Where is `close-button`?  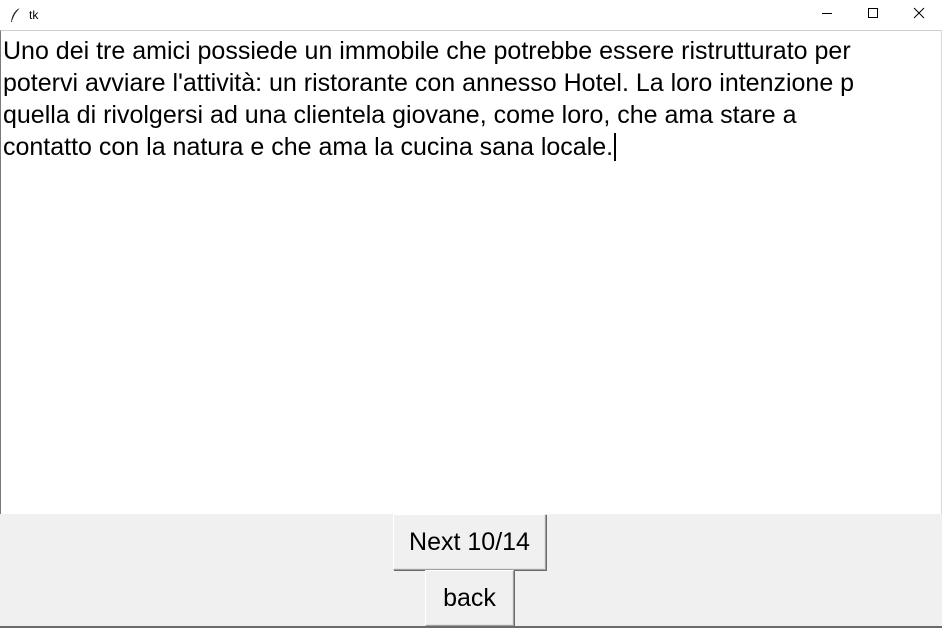
close-button is located at coordinates (919, 15).